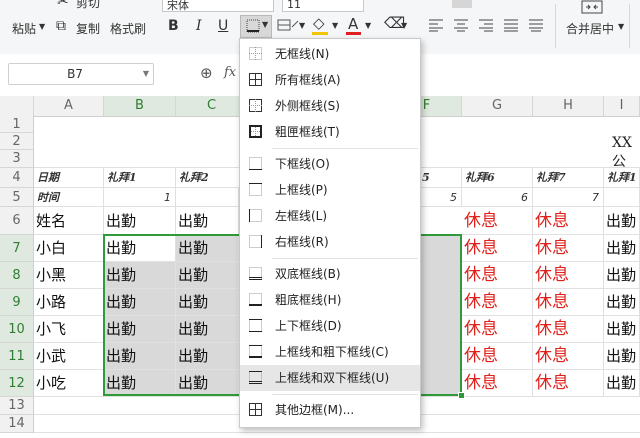  What do you see at coordinates (330, 274) in the screenshot?
I see `menu-item-double-bottom-border: 双底框线(B)` at bounding box center [330, 274].